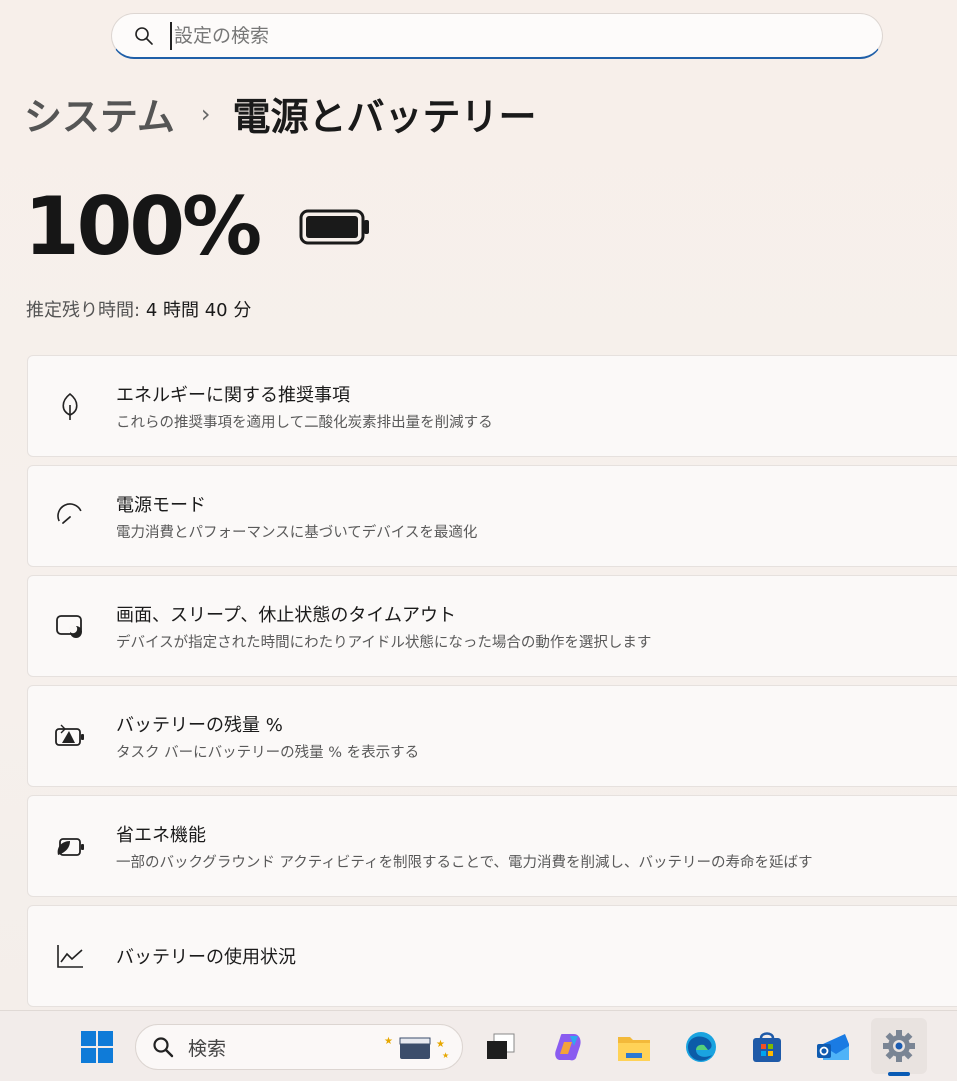 The image size is (957, 1081). Describe the element at coordinates (70, 846) in the screenshot. I see `energy-saver-icon` at that location.